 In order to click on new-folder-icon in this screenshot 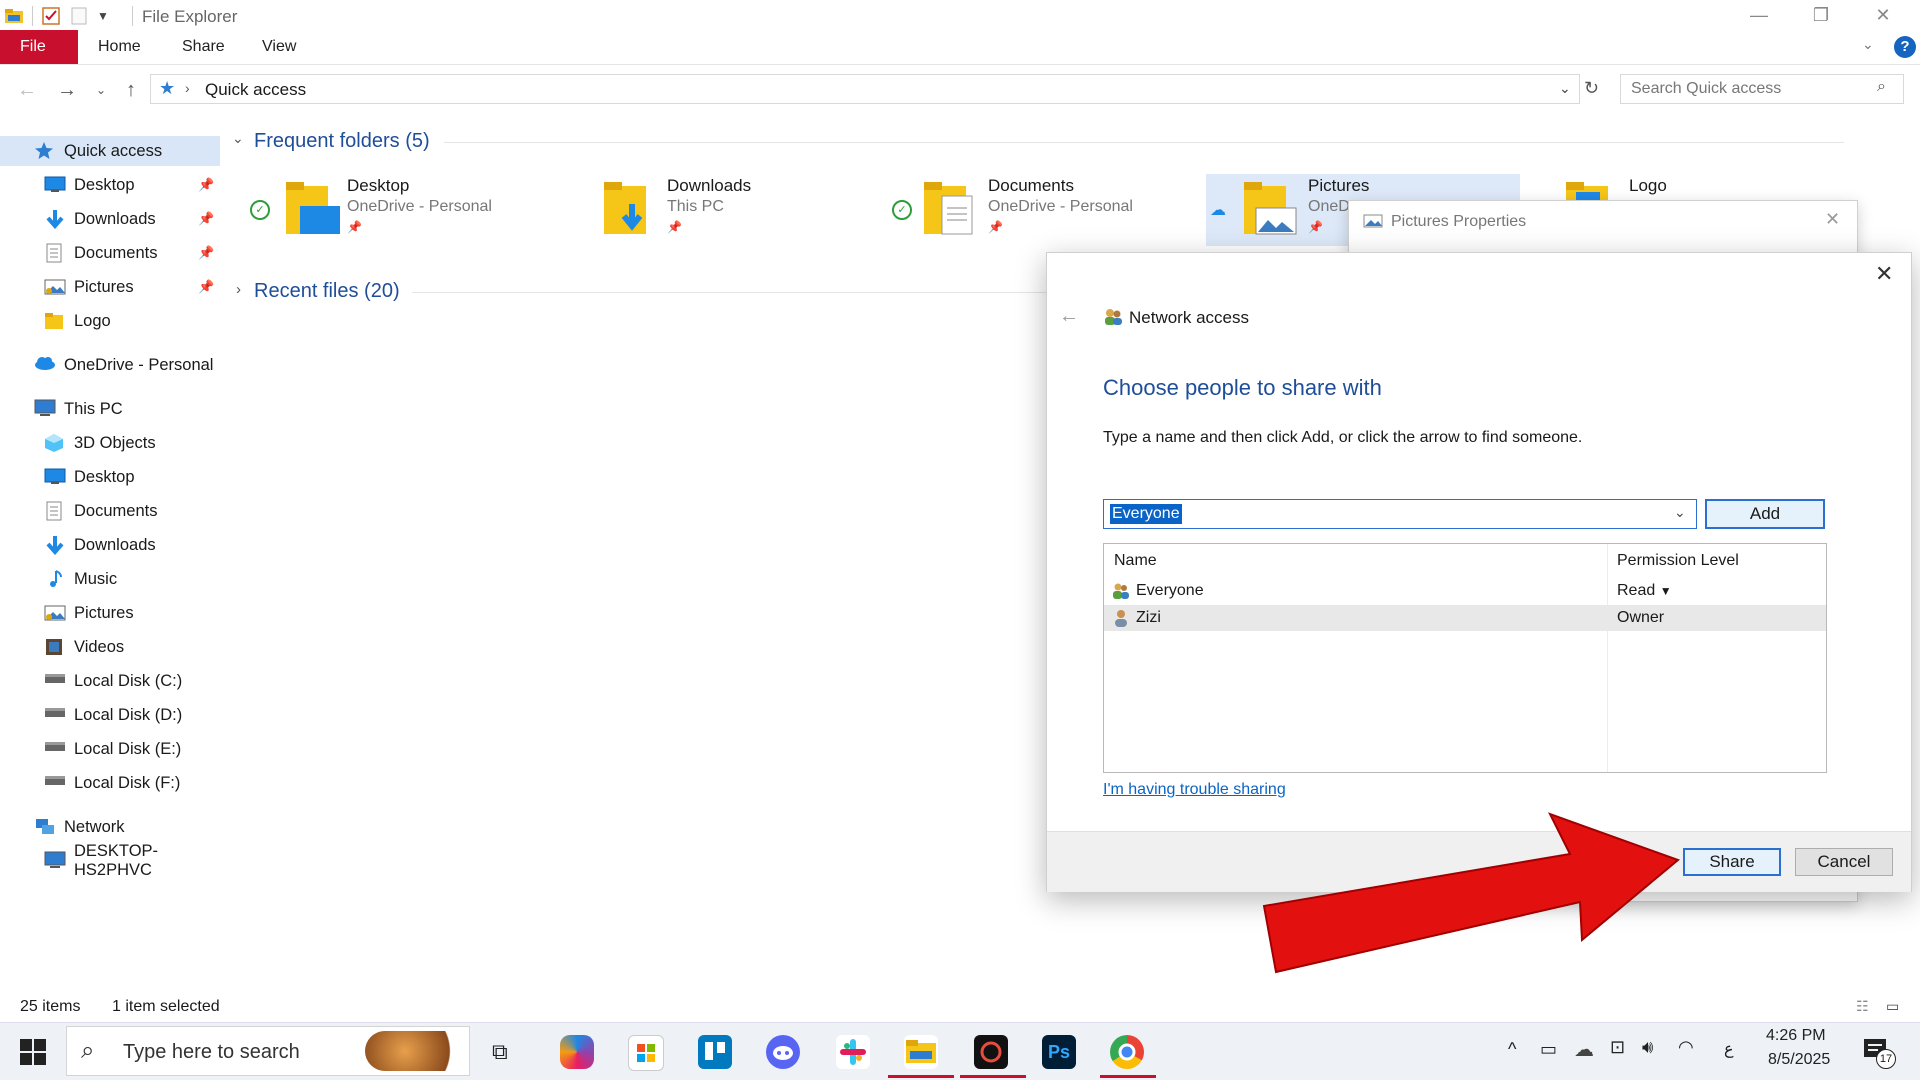, I will do `click(79, 16)`.